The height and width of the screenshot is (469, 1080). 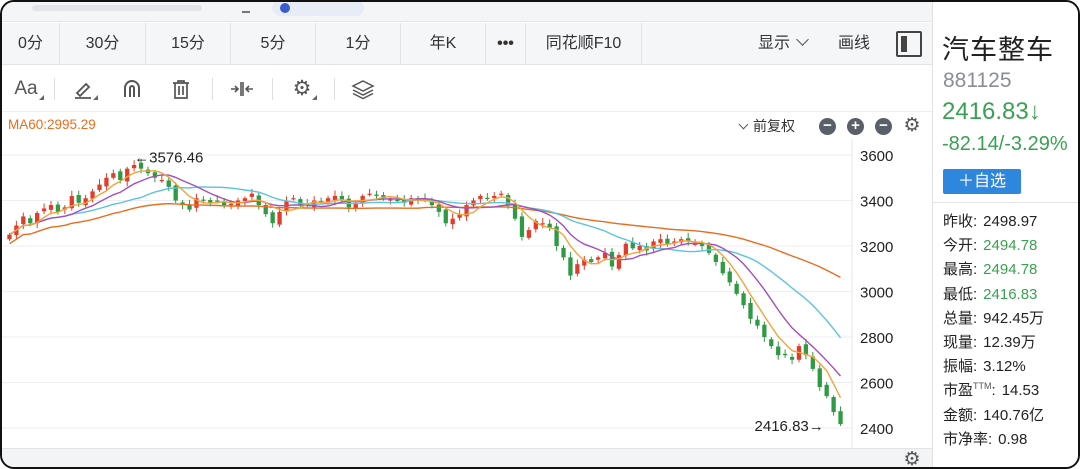 What do you see at coordinates (358, 44) in the screenshot?
I see `tab-period-1min: 1分` at bounding box center [358, 44].